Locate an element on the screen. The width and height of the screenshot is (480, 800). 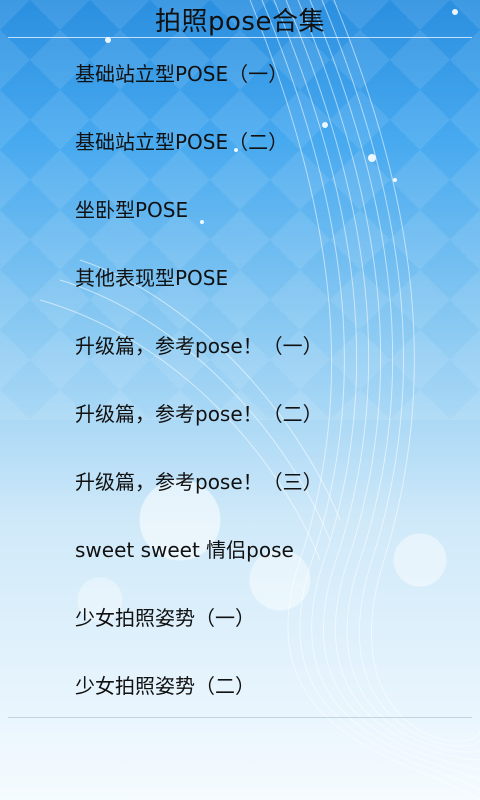
menu-item-other-expressive: 其他表现型POSE is located at coordinates (240, 276).